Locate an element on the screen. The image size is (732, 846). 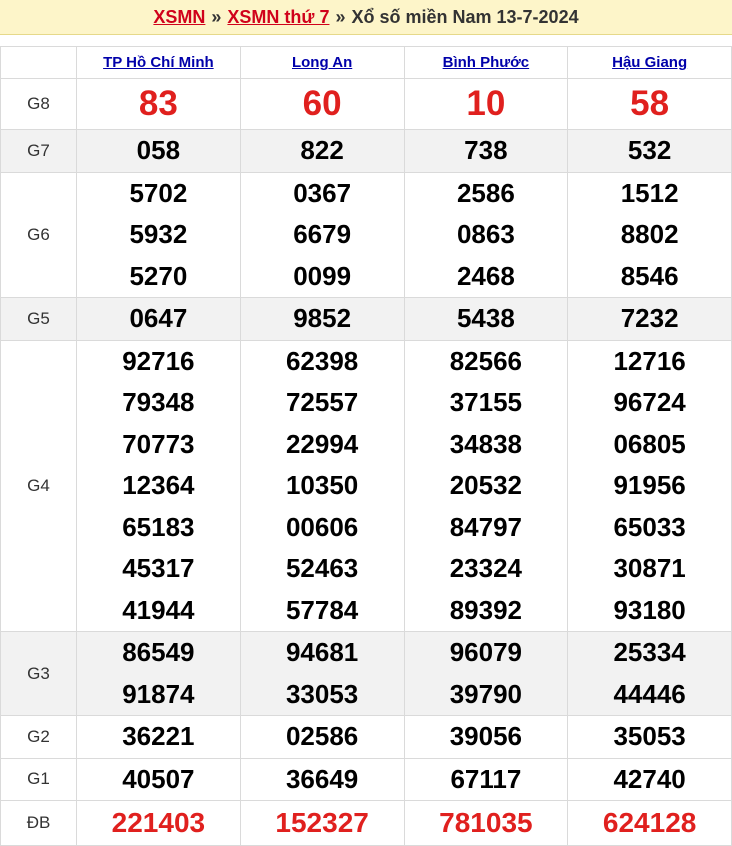
prize-number: 624128 is located at coordinates (649, 822).